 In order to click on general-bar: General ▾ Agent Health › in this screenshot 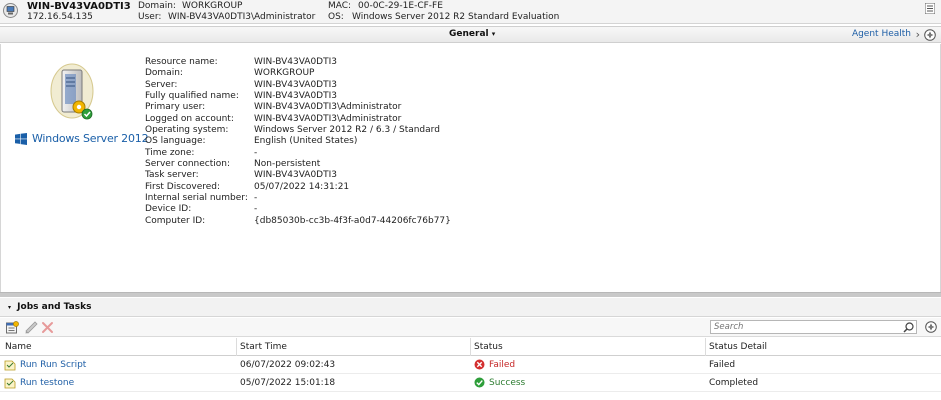, I will do `click(470, 34)`.